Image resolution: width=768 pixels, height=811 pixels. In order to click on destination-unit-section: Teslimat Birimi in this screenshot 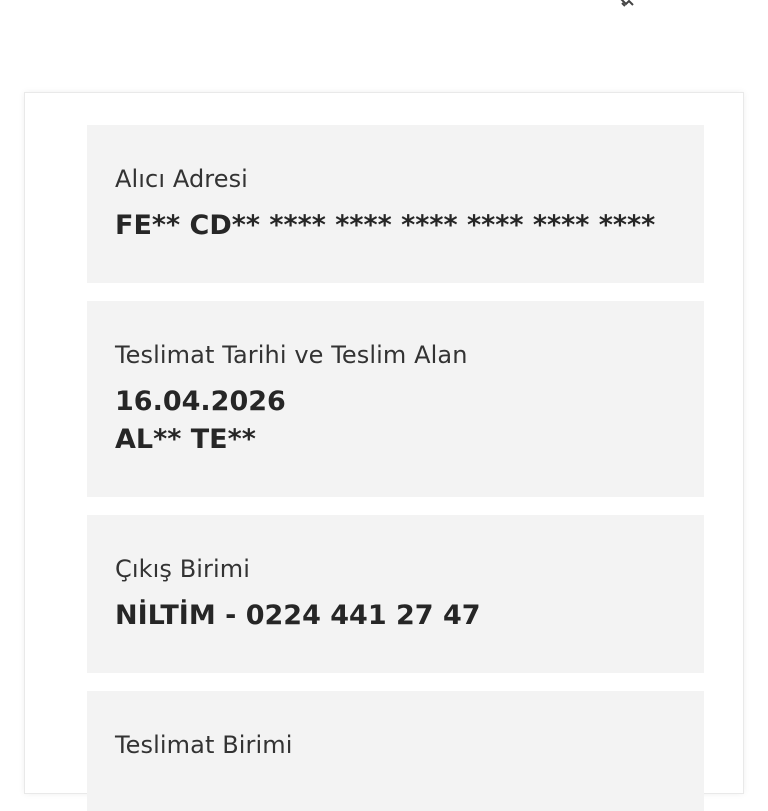, I will do `click(395, 751)`.